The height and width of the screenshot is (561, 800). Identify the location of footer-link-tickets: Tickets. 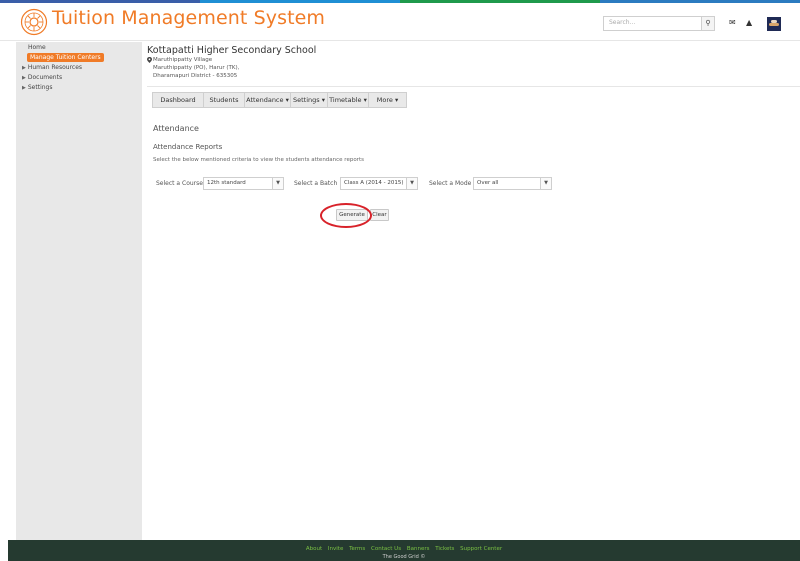
(444, 549).